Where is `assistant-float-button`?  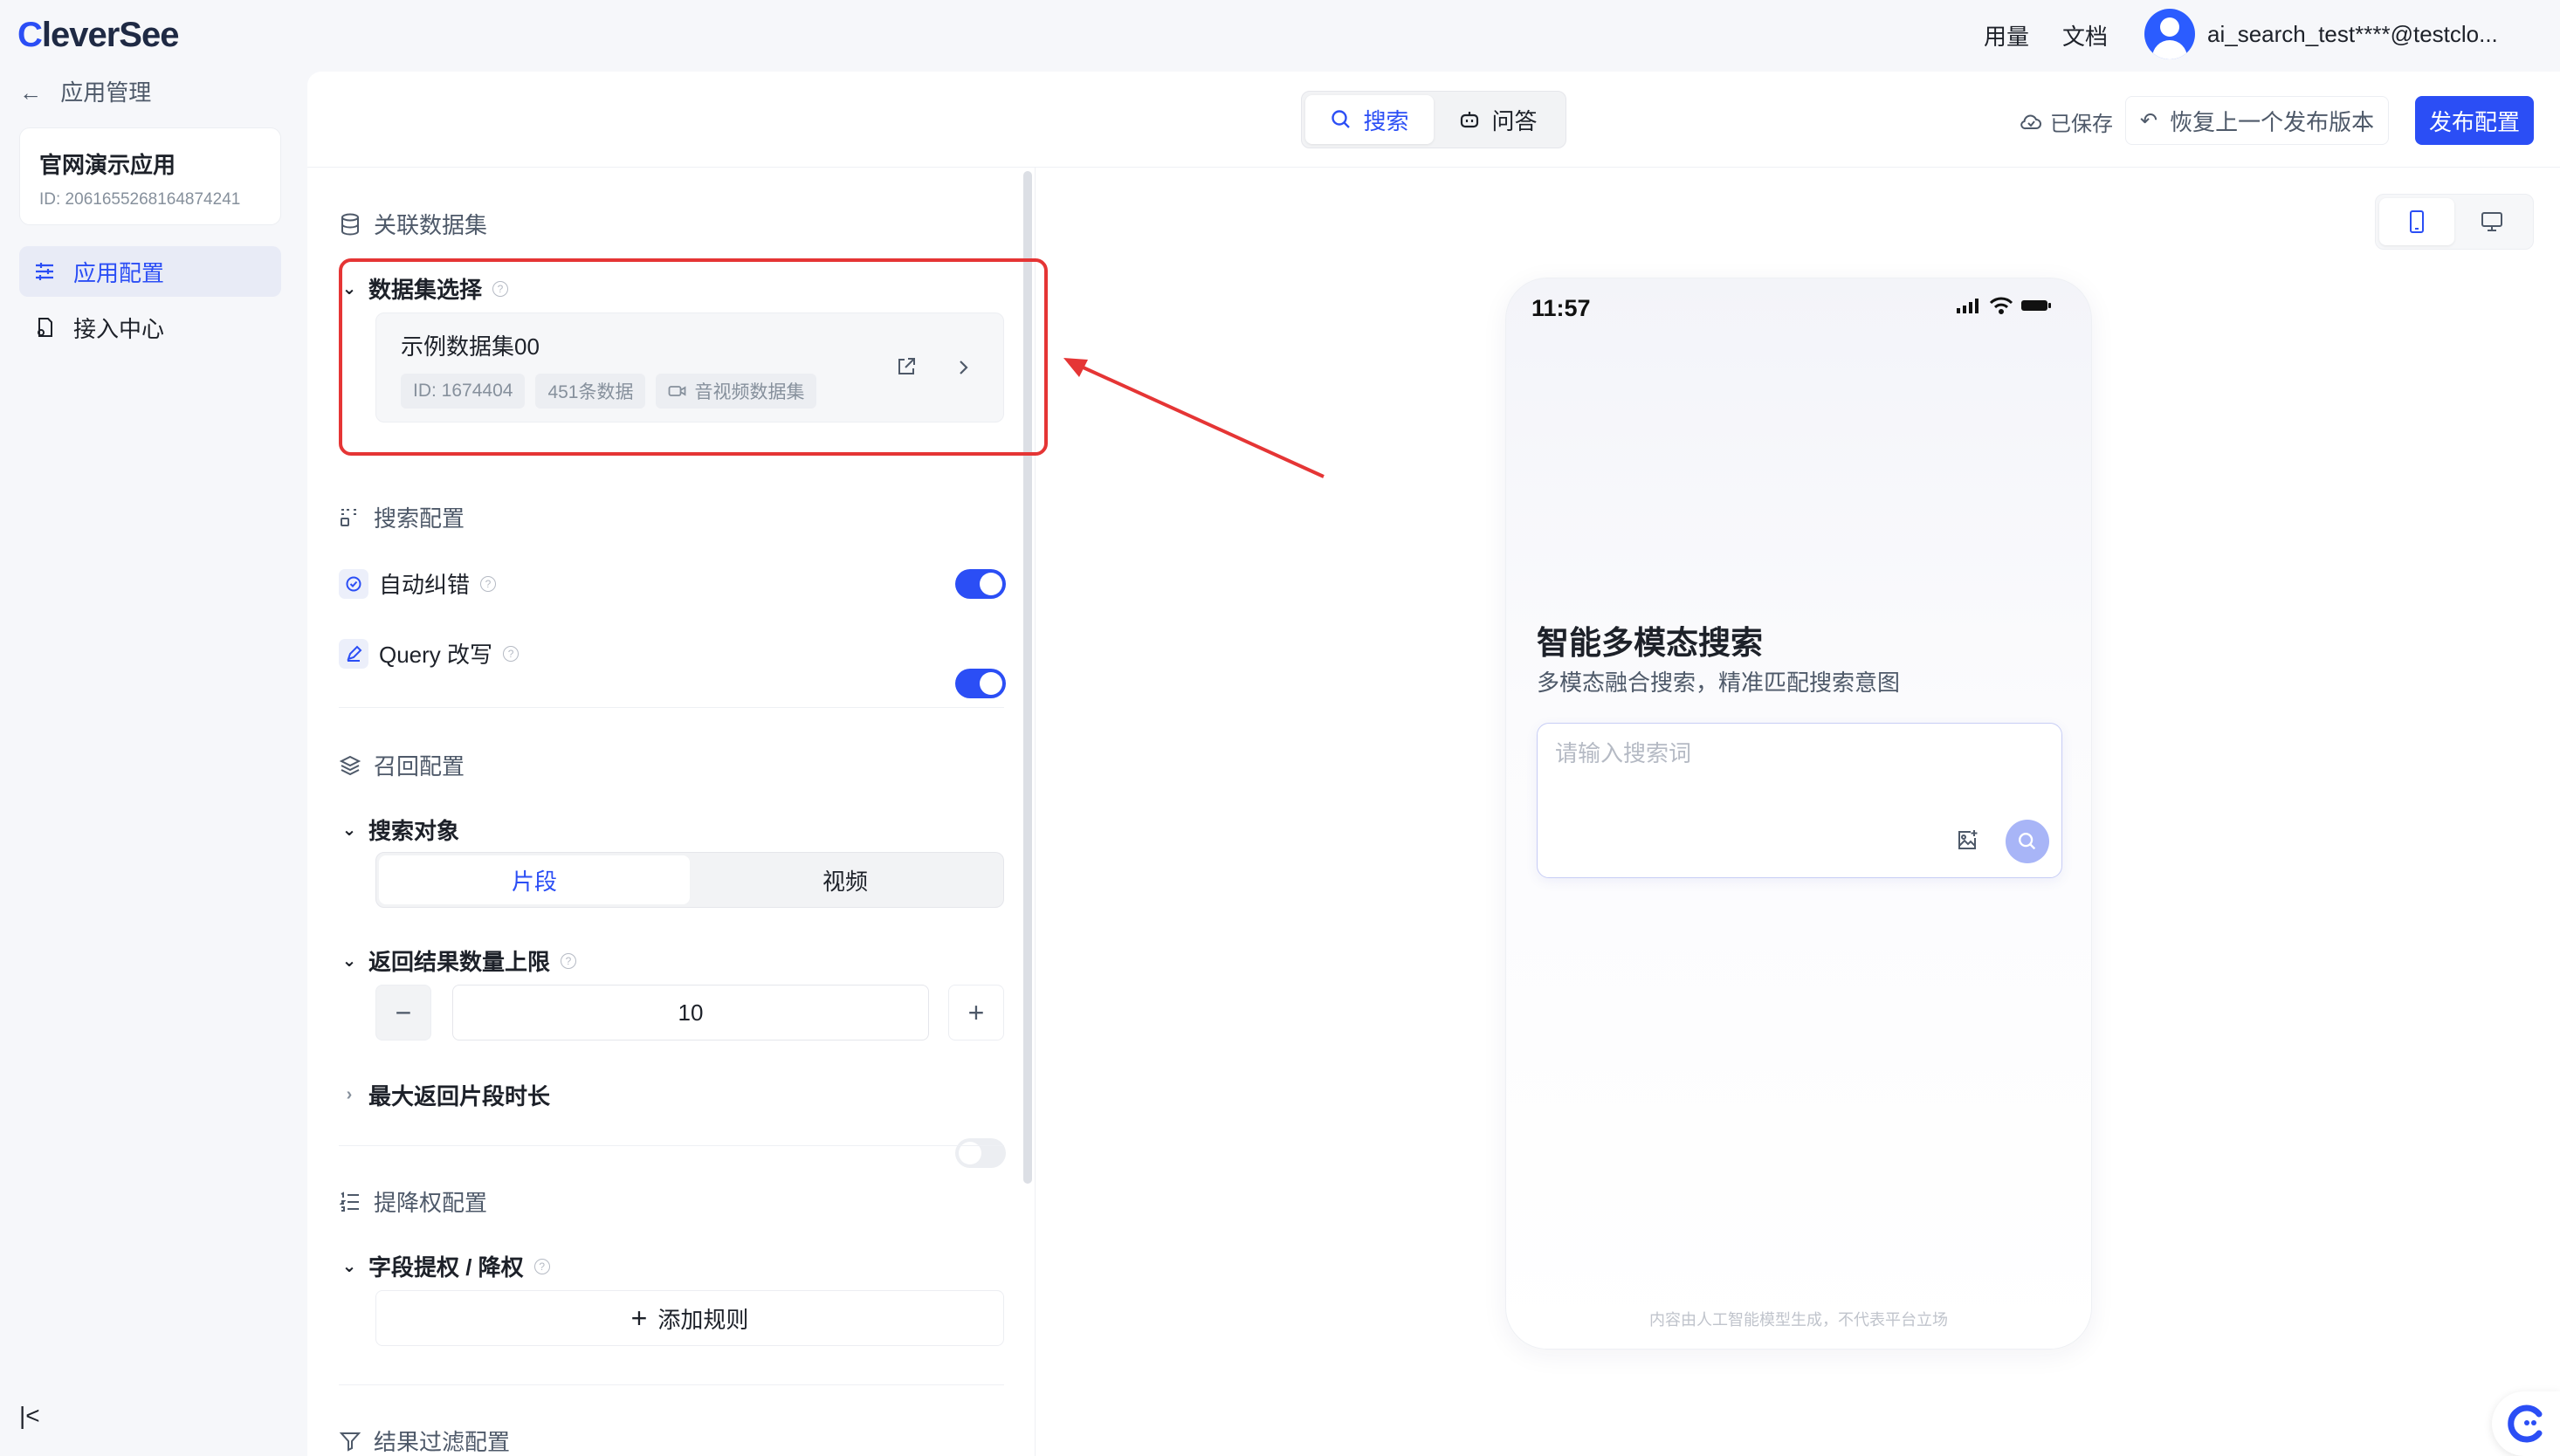
assistant-float-button is located at coordinates (2526, 1423).